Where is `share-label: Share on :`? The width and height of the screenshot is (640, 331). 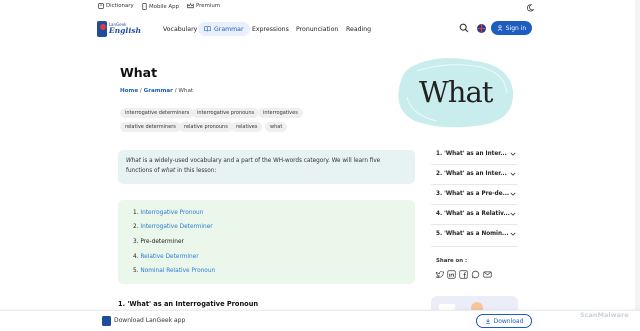 share-label: Share on : is located at coordinates (452, 261).